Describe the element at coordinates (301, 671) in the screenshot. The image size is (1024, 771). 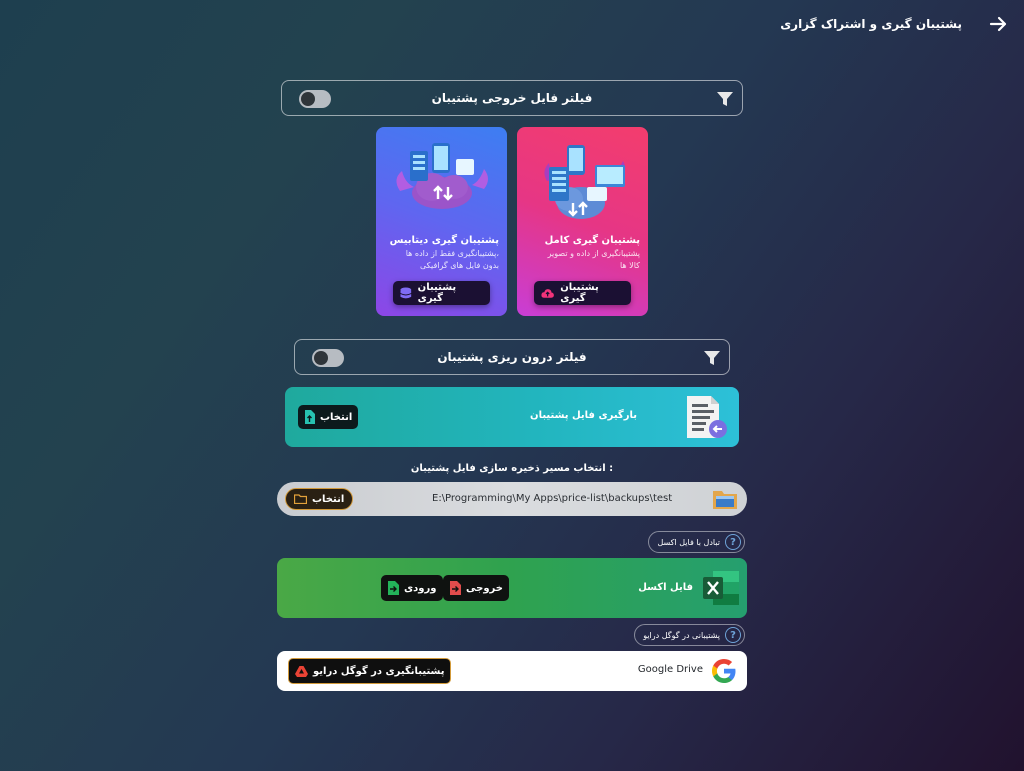
I see `drive-icon` at that location.